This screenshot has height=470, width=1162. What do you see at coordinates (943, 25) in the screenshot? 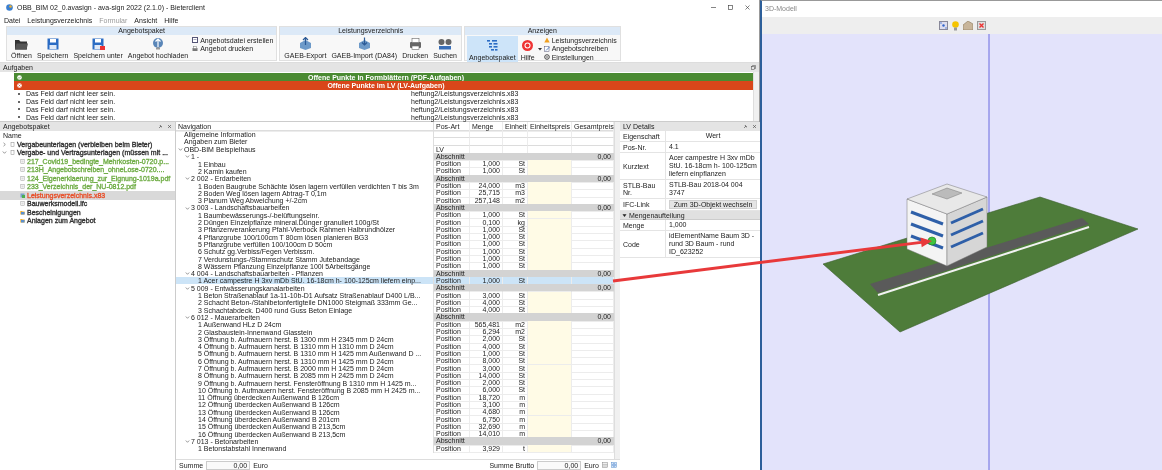
I see `fit-view-icon` at bounding box center [943, 25].